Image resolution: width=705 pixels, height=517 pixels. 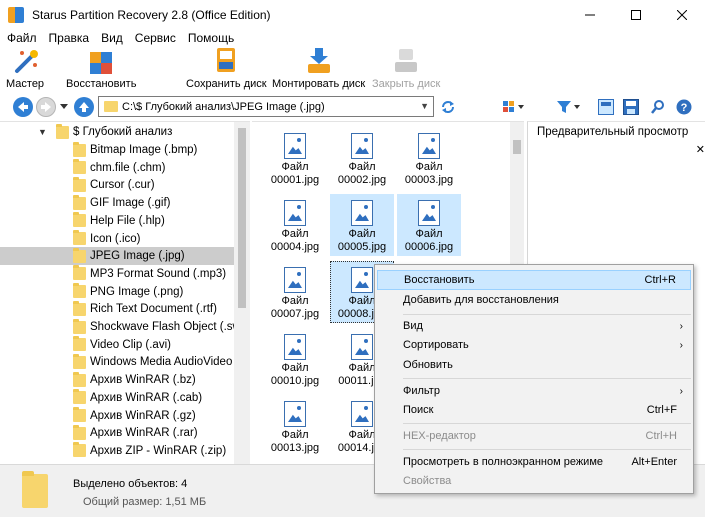 I want to click on tree-scrollbar, so click(x=242, y=293).